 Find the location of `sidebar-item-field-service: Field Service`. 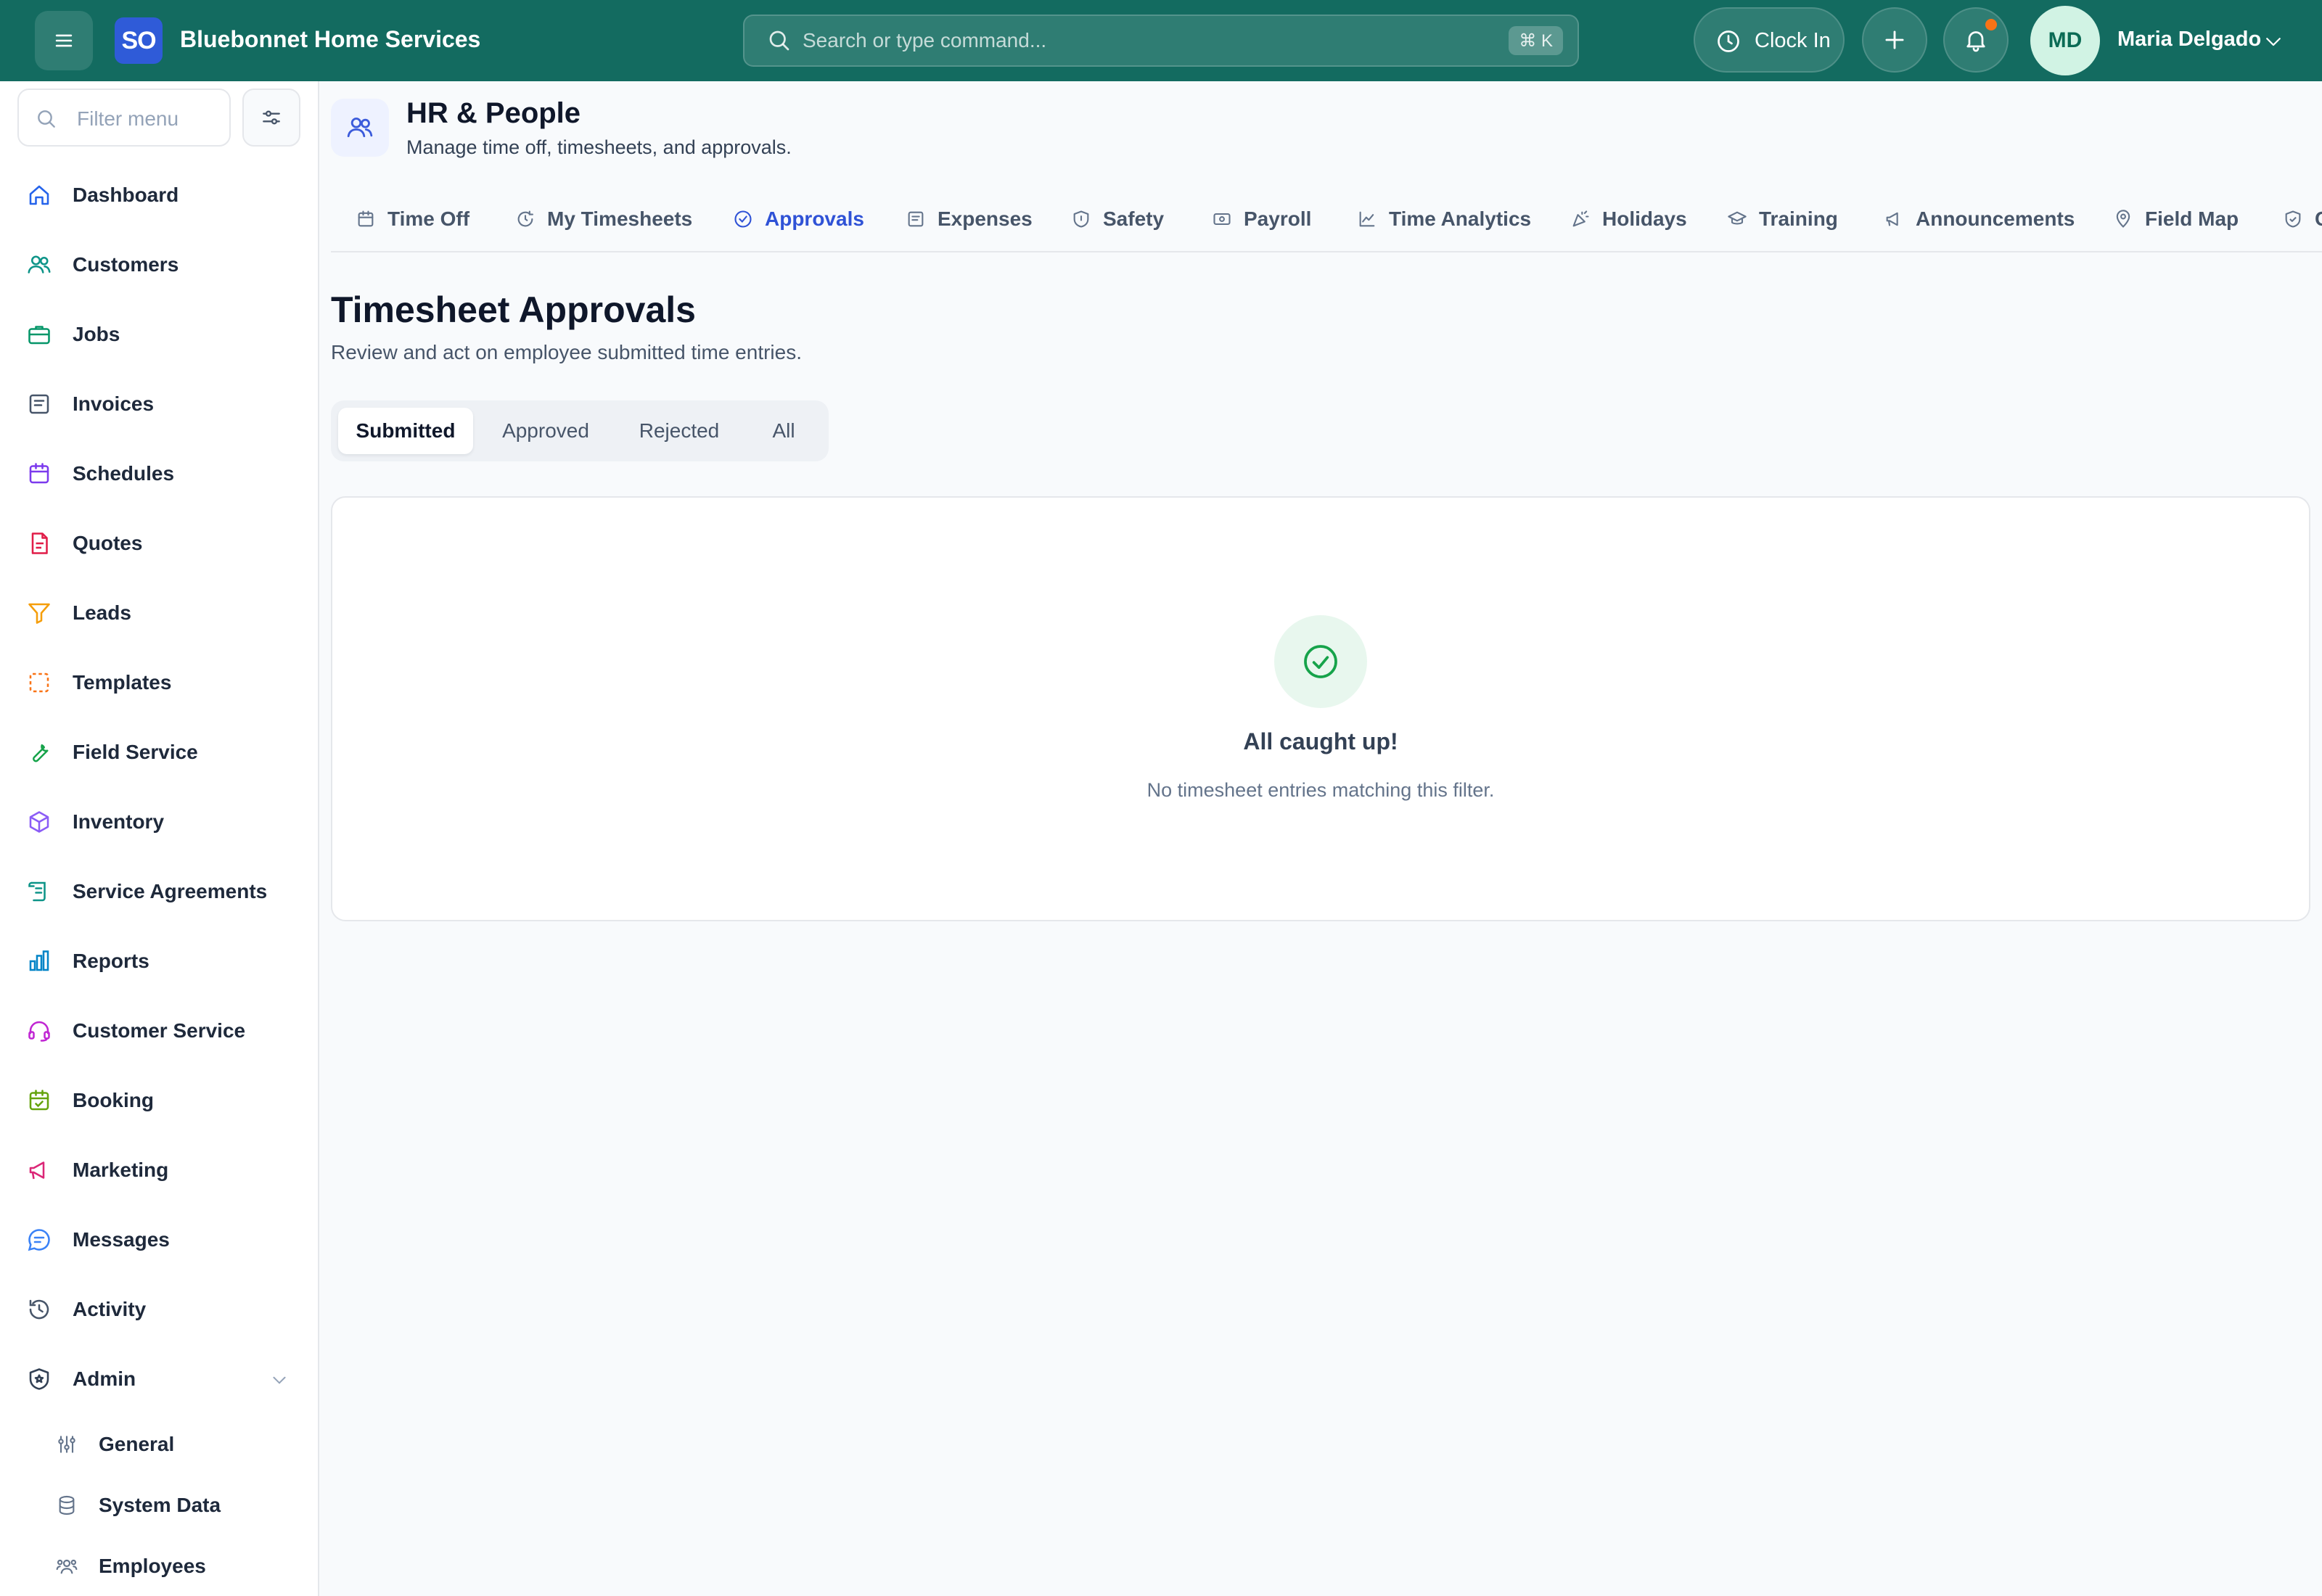

sidebar-item-field-service: Field Service is located at coordinates (159, 752).